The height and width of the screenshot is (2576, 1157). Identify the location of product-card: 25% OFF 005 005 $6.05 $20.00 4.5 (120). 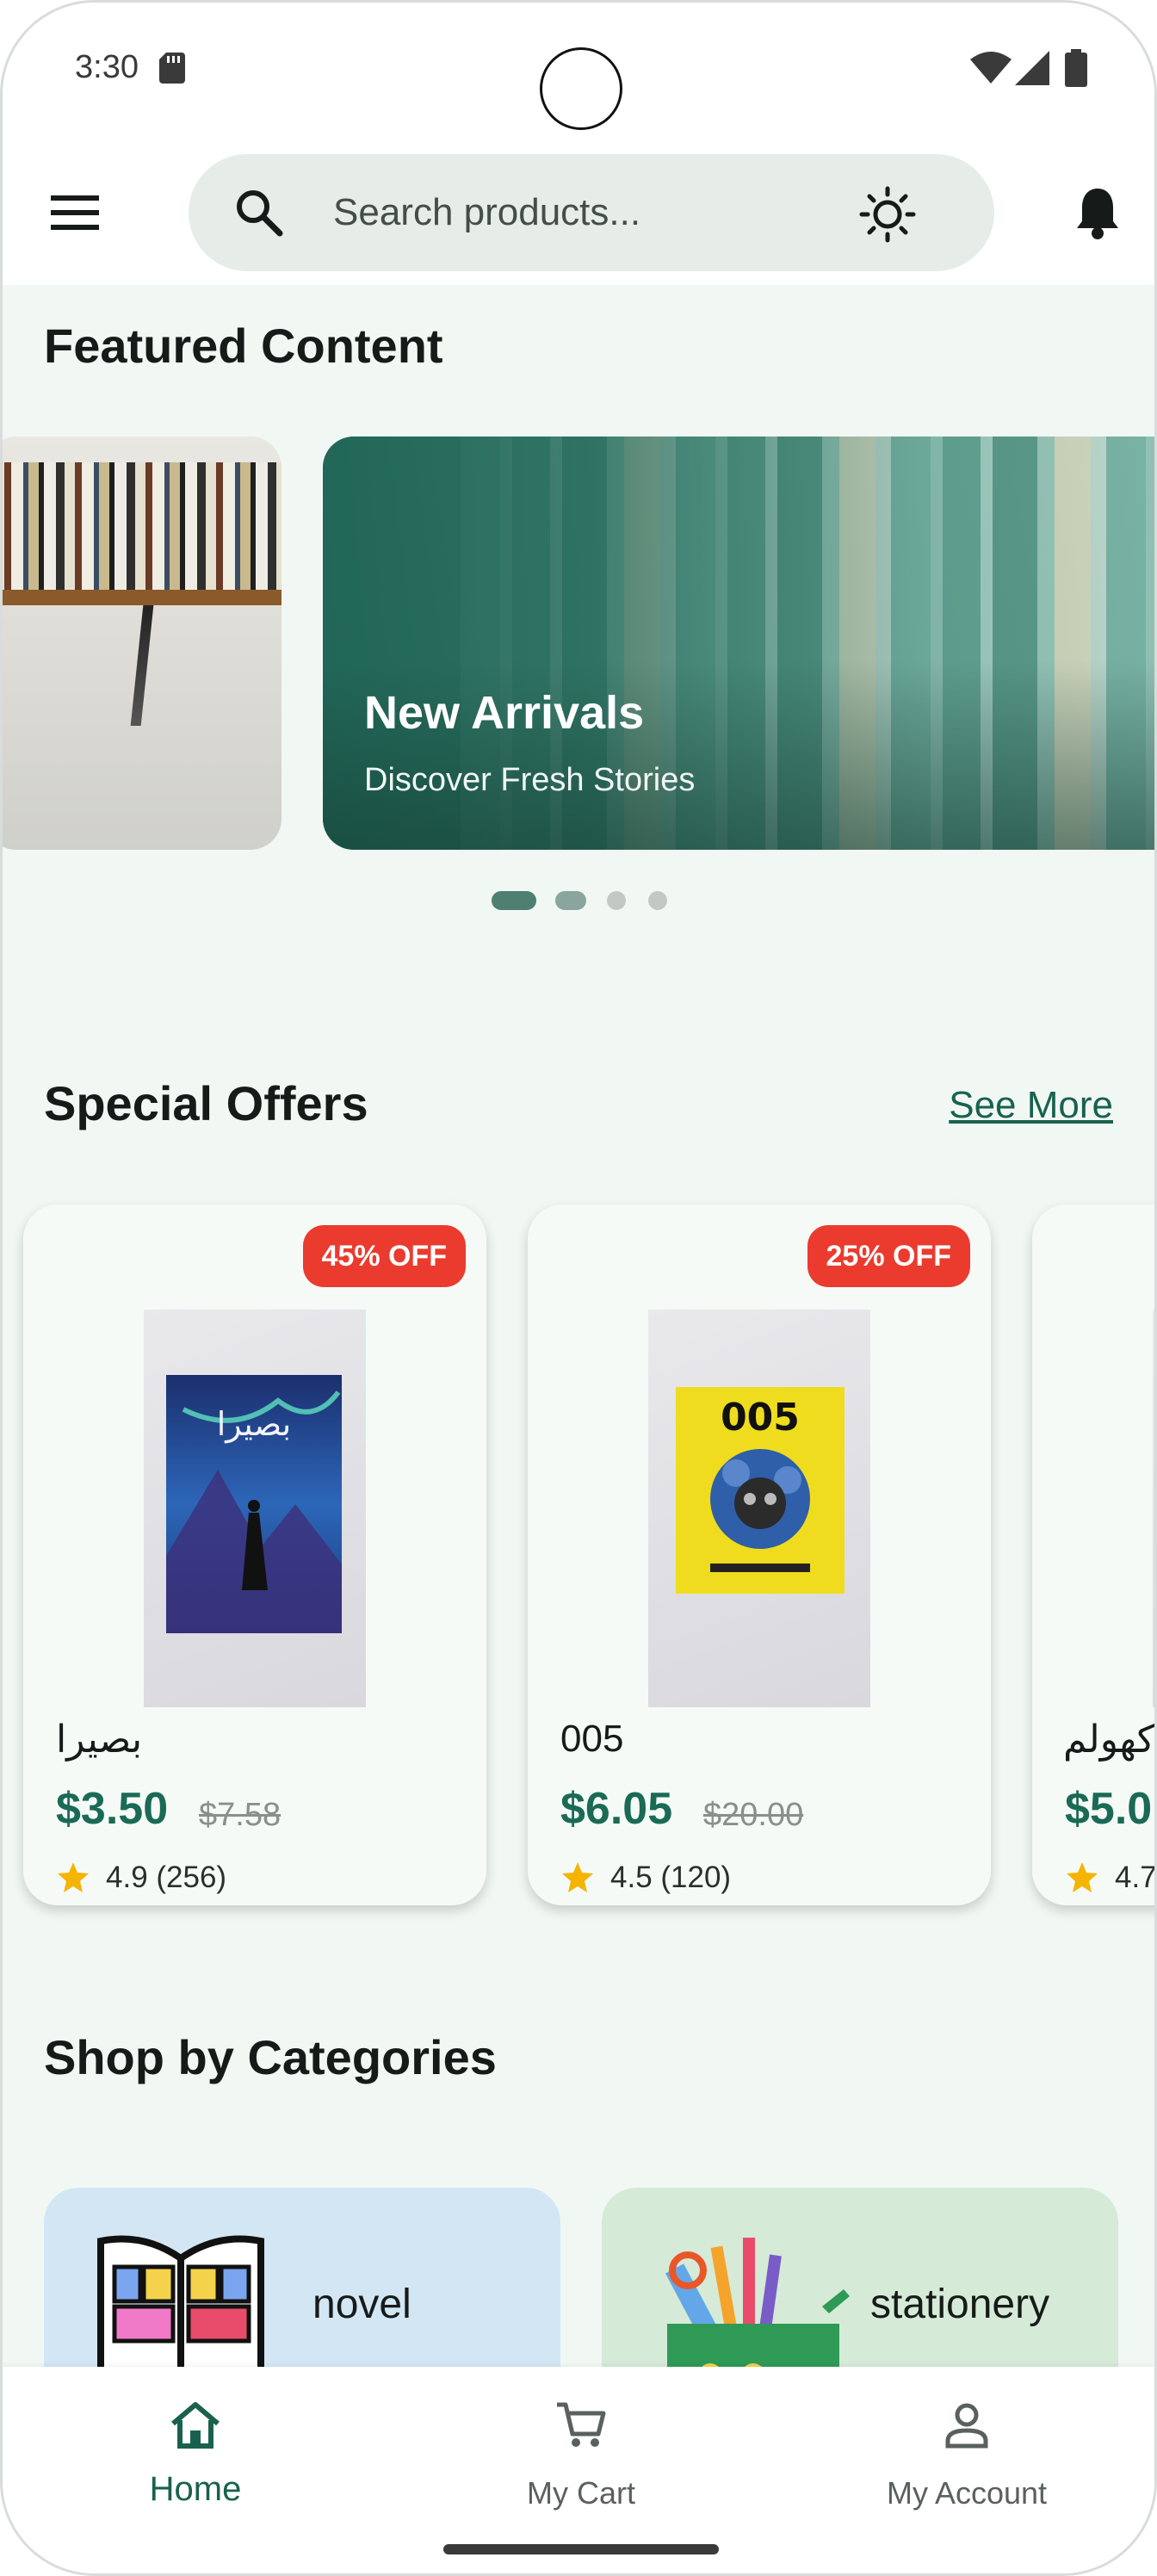
(760, 1555).